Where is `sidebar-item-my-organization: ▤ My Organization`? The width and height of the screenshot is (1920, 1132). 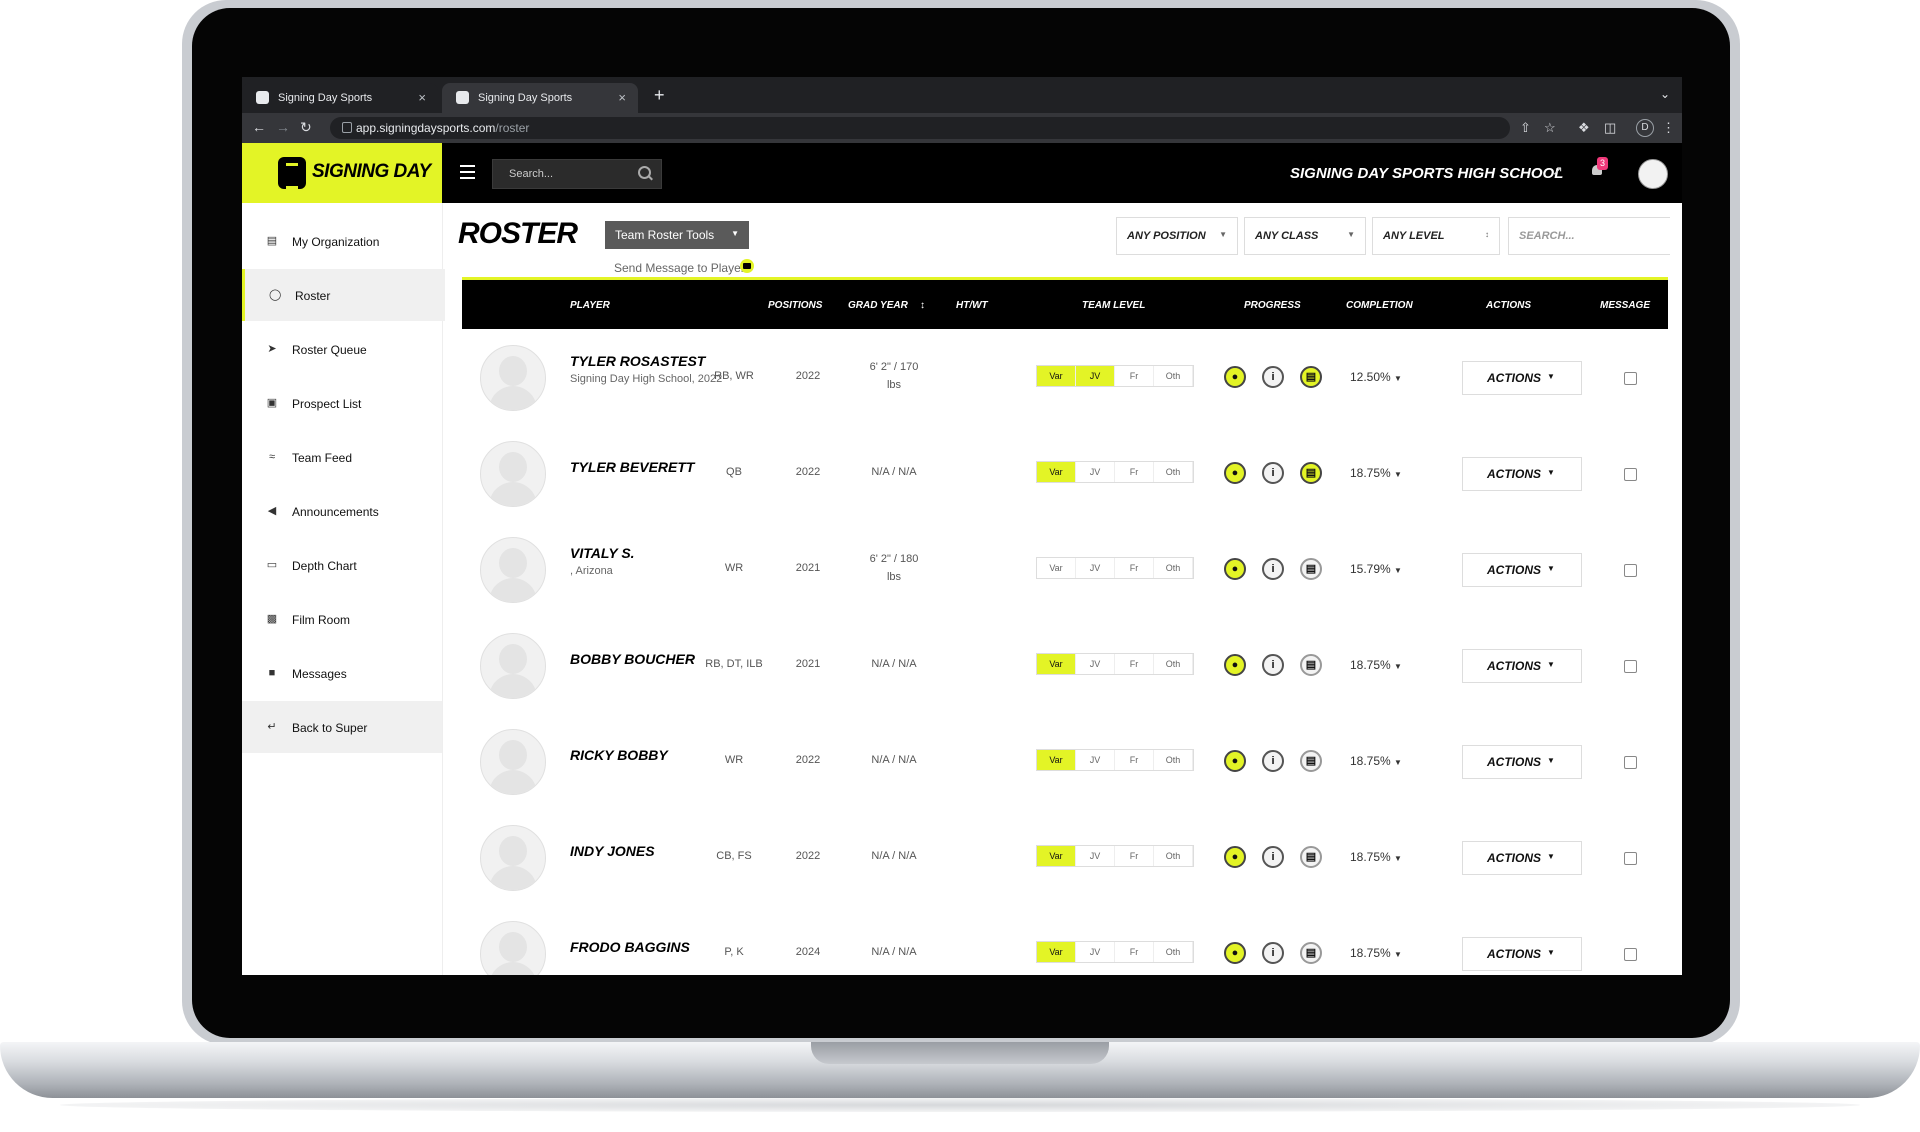
sidebar-item-my-organization: ▤ My Organization is located at coordinates (342, 241).